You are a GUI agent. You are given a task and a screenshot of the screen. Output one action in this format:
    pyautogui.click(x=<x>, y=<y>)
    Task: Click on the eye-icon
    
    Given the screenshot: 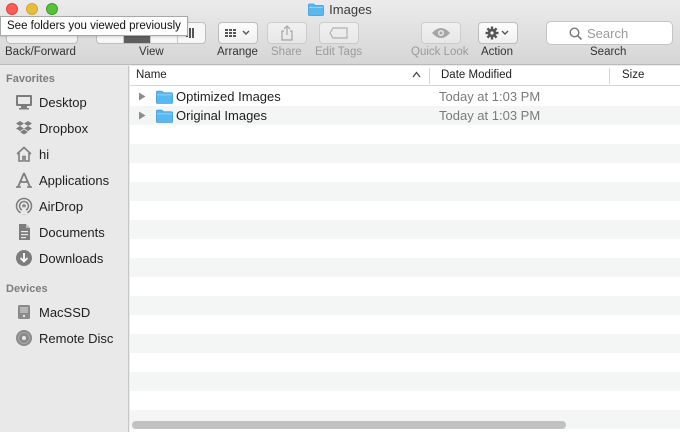 What is the action you would take?
    pyautogui.click(x=441, y=33)
    